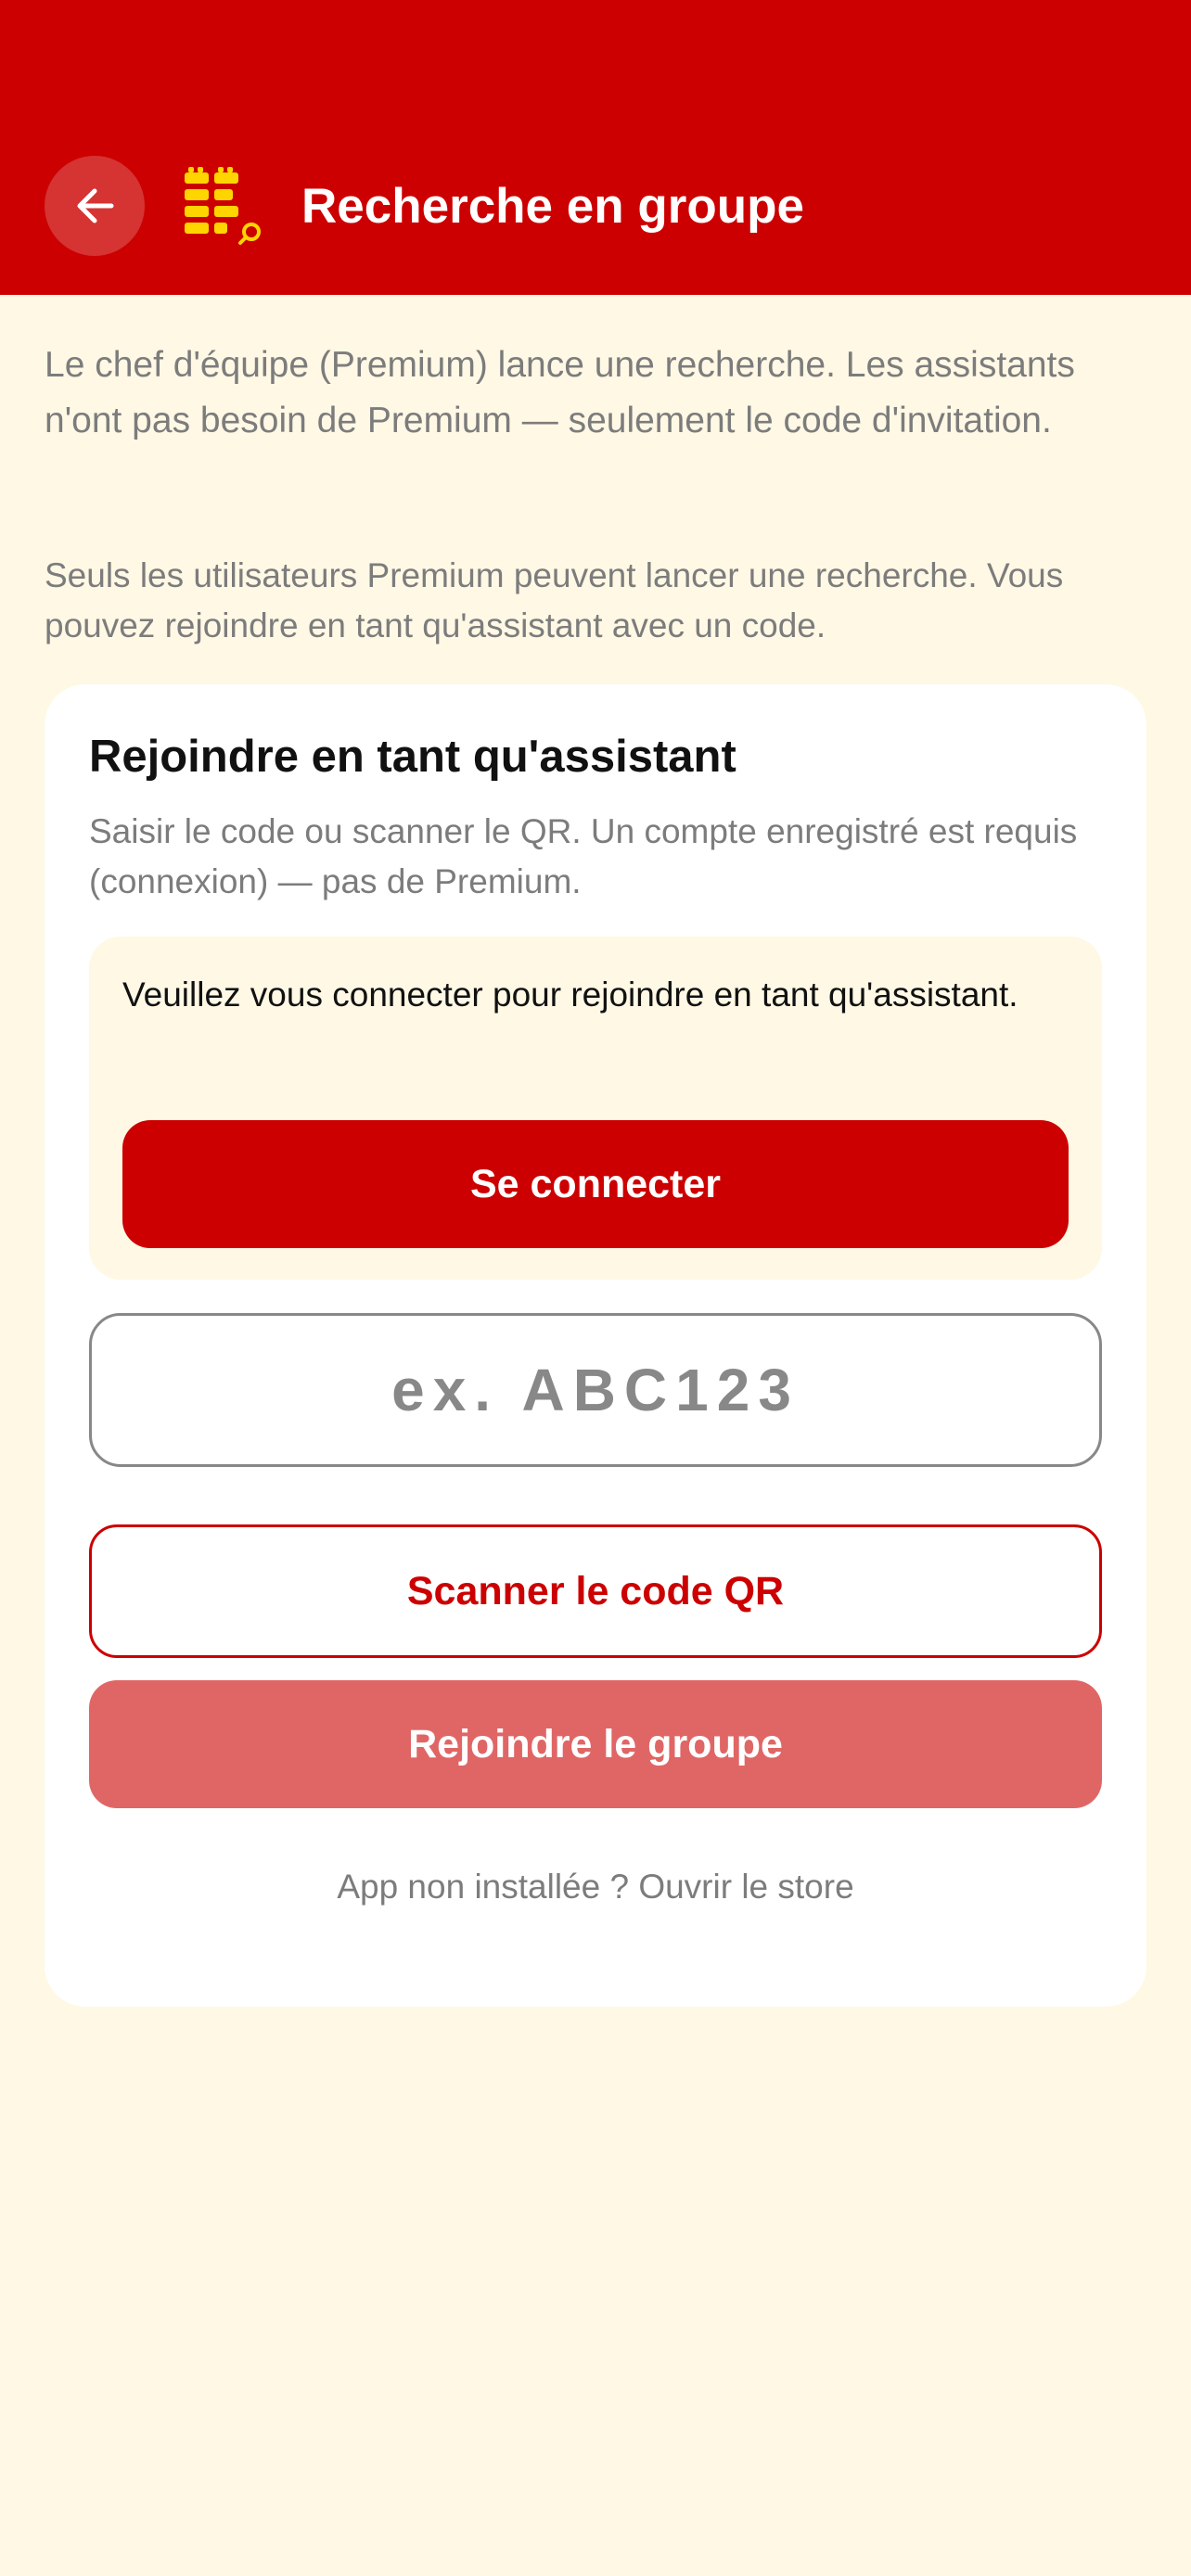 The width and height of the screenshot is (1191, 2576). Describe the element at coordinates (595, 1591) in the screenshot. I see `scan-qr-button: Scanner le code QR` at that location.